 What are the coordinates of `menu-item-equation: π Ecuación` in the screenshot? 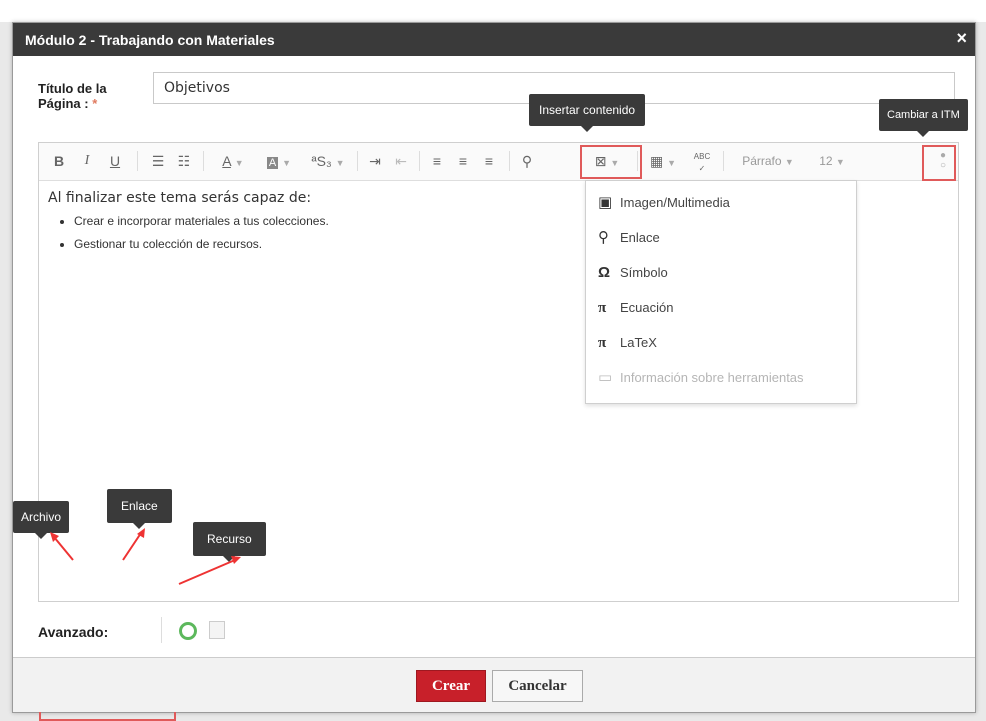 It's located at (635, 308).